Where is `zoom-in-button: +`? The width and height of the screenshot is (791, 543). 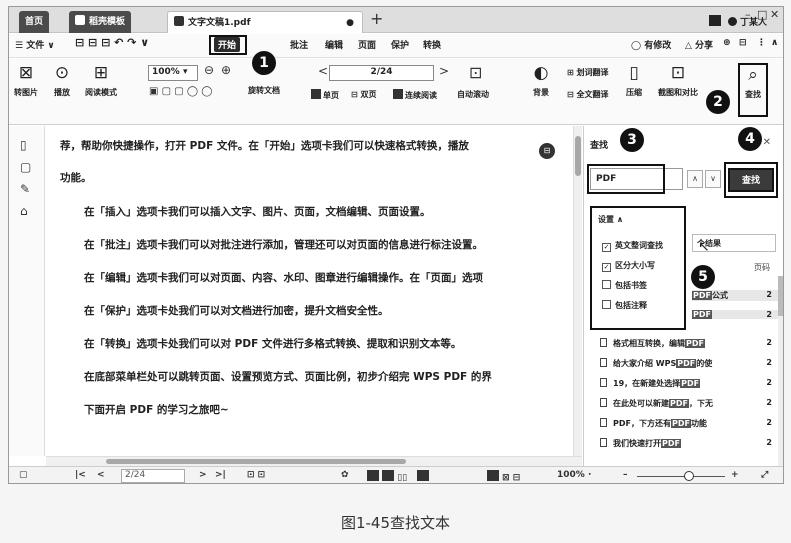
zoom-in-button: + is located at coordinates (735, 475).